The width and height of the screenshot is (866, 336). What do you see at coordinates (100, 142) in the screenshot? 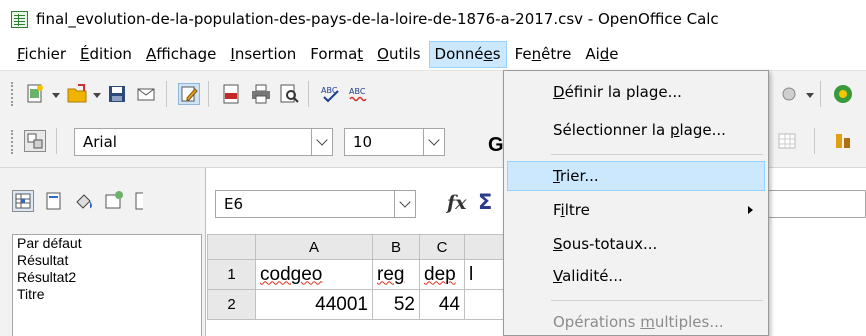
I see `font-name-value: Arial` at bounding box center [100, 142].